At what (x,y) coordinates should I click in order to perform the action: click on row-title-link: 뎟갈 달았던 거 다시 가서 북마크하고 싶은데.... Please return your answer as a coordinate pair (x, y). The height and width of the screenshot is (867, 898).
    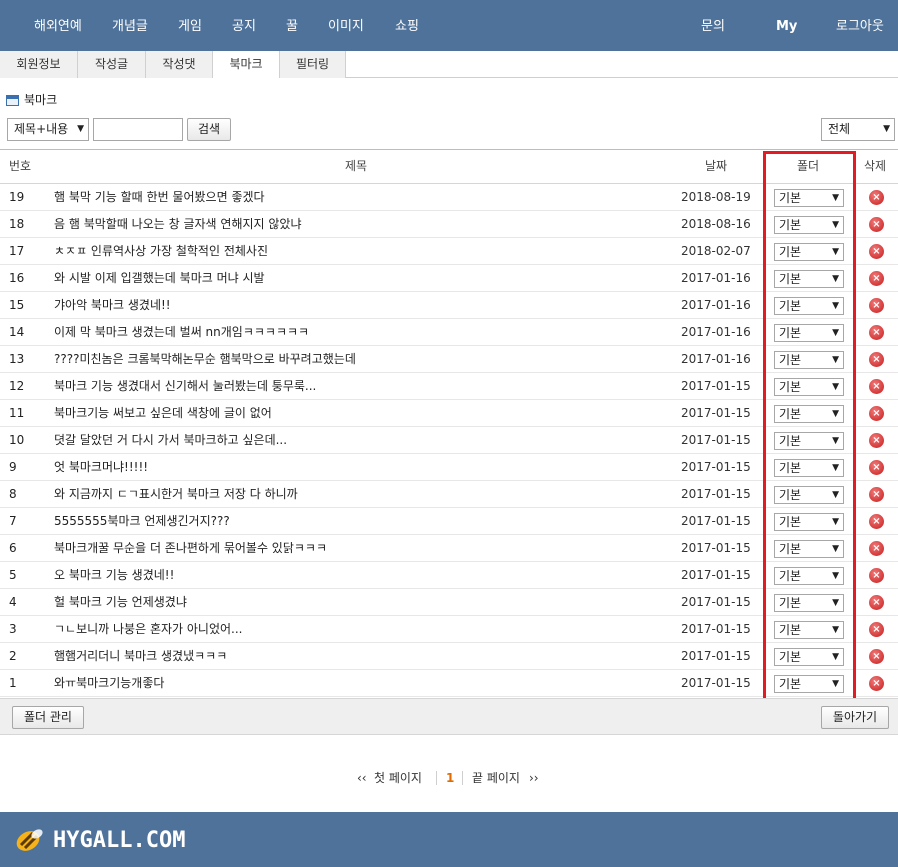
    Looking at the image, I should click on (170, 440).